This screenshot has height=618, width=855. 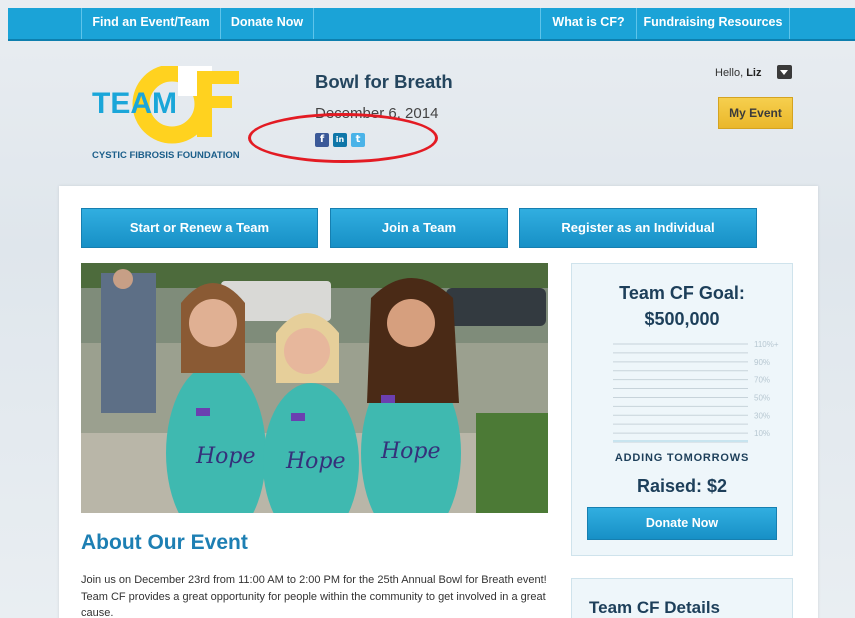 I want to click on my-event-button: My Event, so click(x=755, y=113).